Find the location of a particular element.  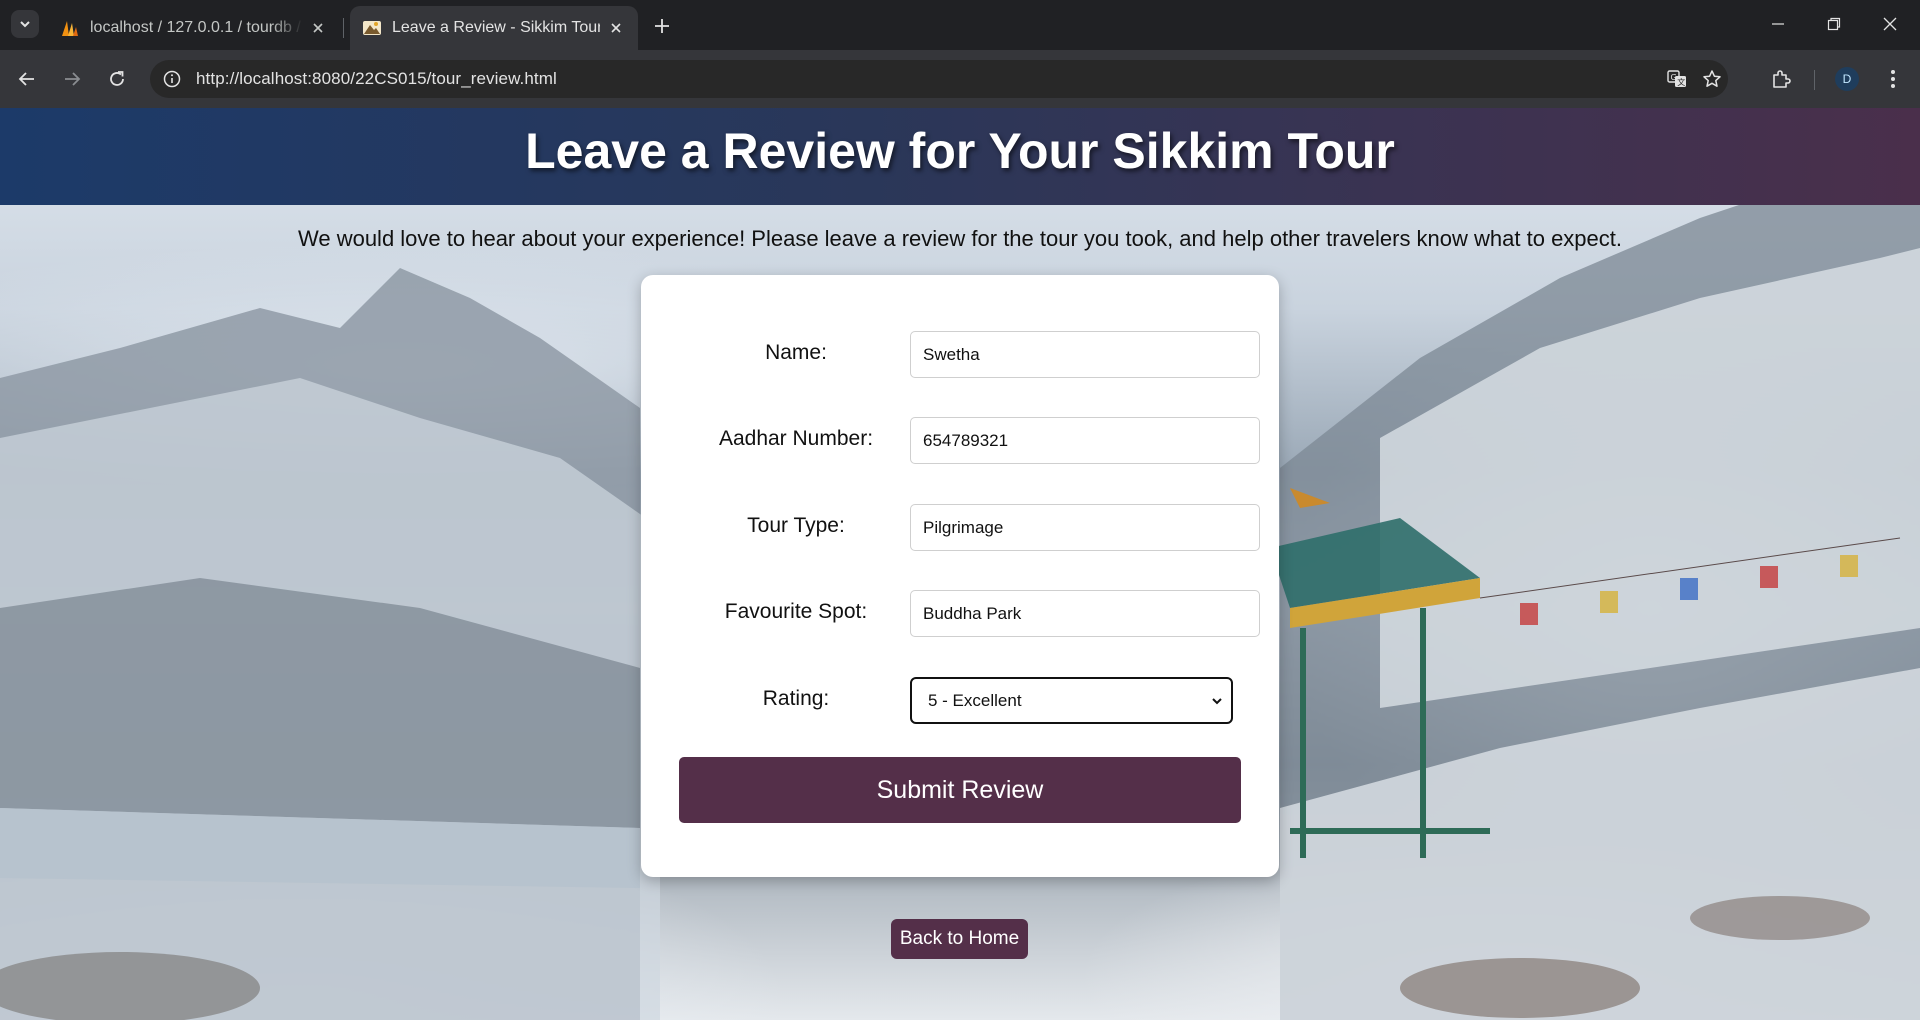

tab-divider is located at coordinates (343, 28).